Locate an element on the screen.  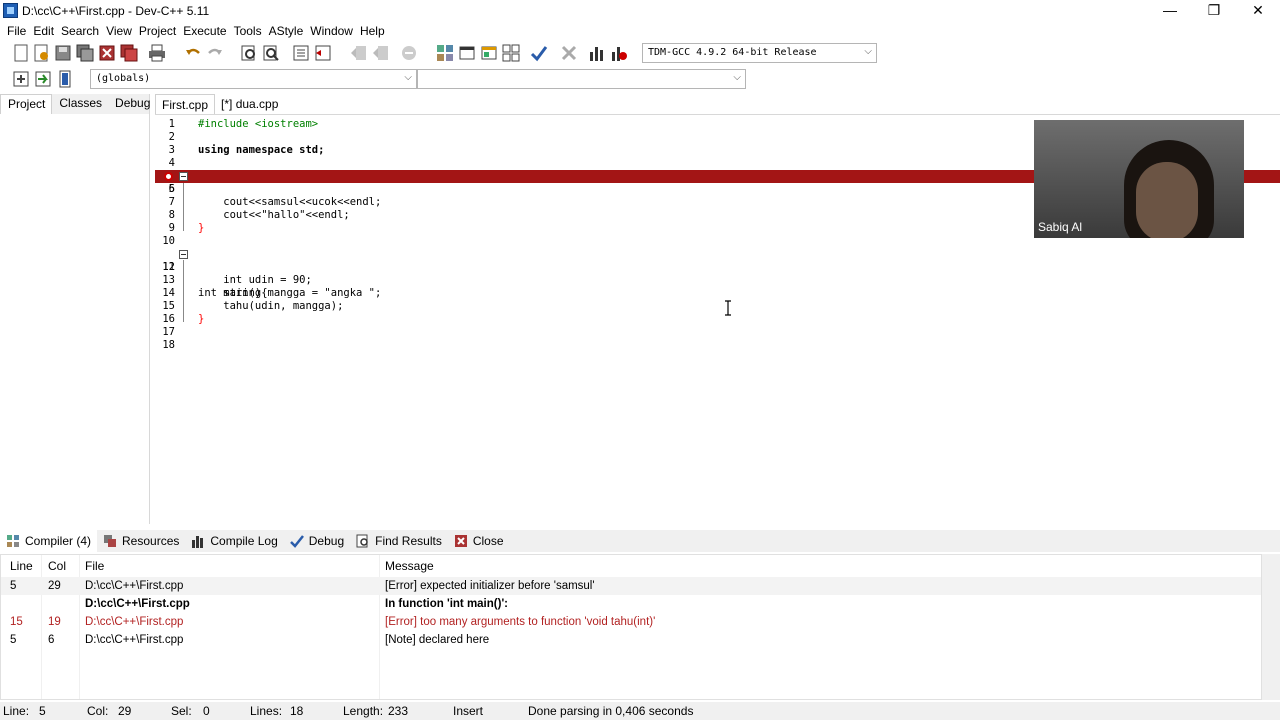
save-icon is located at coordinates (63, 53).